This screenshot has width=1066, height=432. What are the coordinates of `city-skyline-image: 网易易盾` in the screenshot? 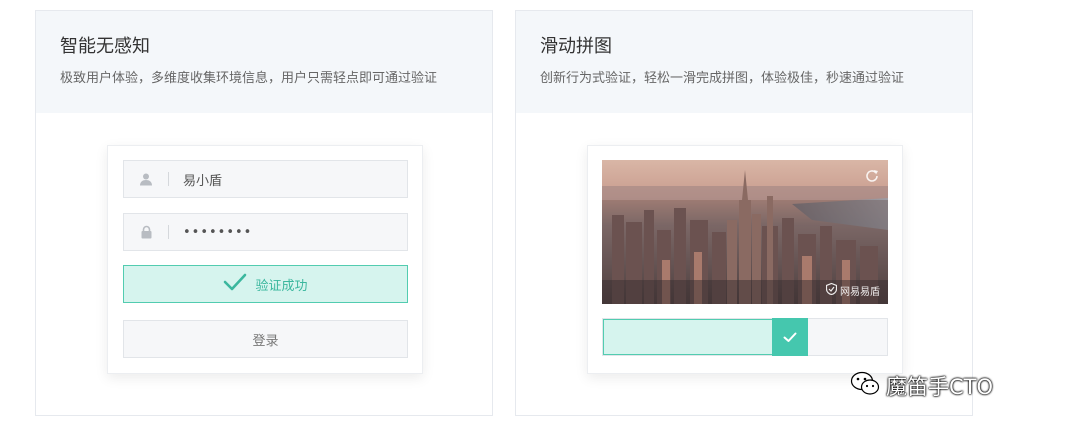 It's located at (745, 232).